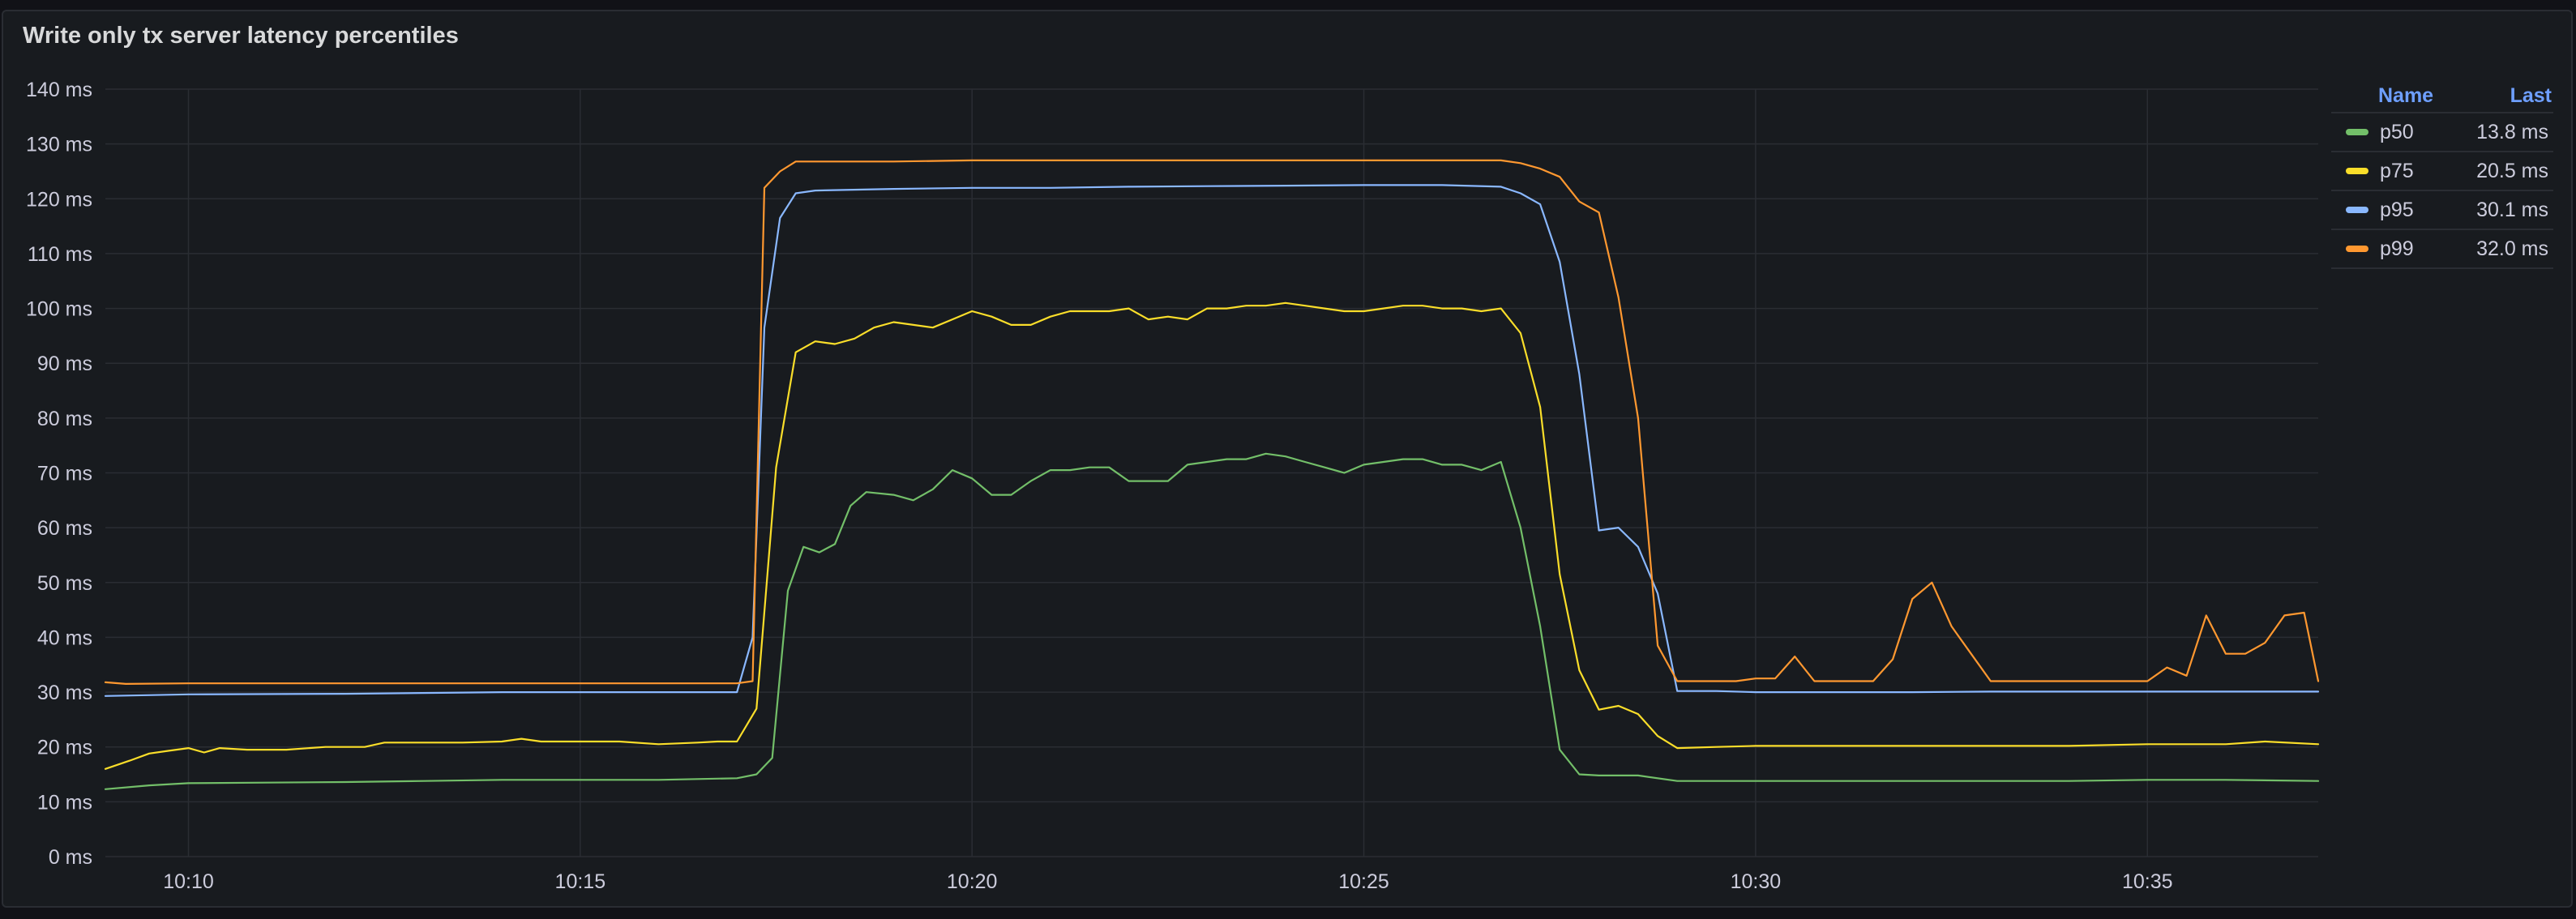  I want to click on legend-item-p95: p95 30.1 ms, so click(2442, 210).